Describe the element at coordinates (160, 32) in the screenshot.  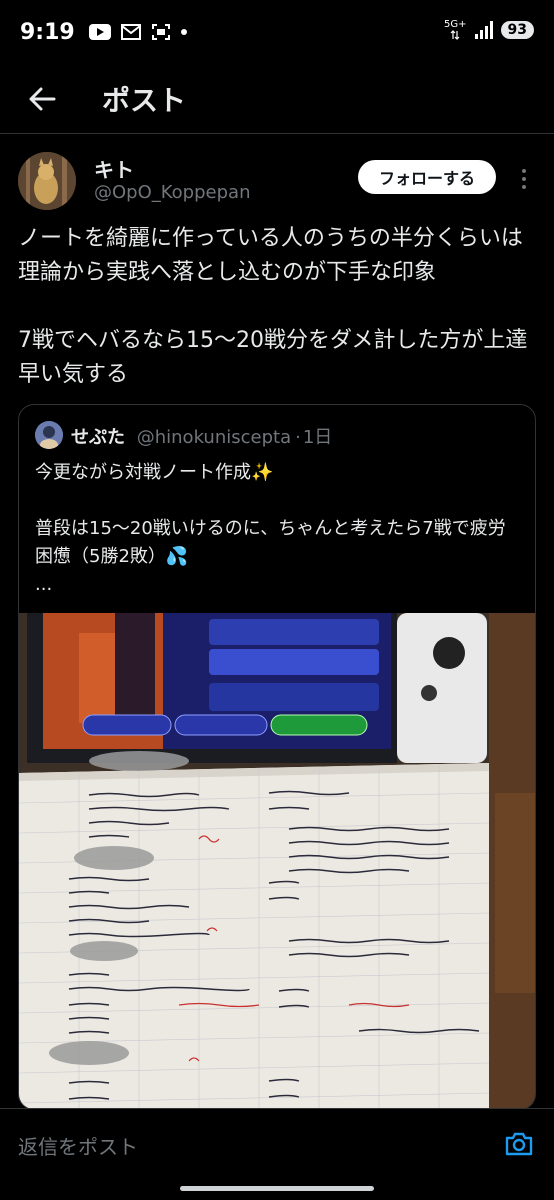
I see `screenshot-icon` at that location.